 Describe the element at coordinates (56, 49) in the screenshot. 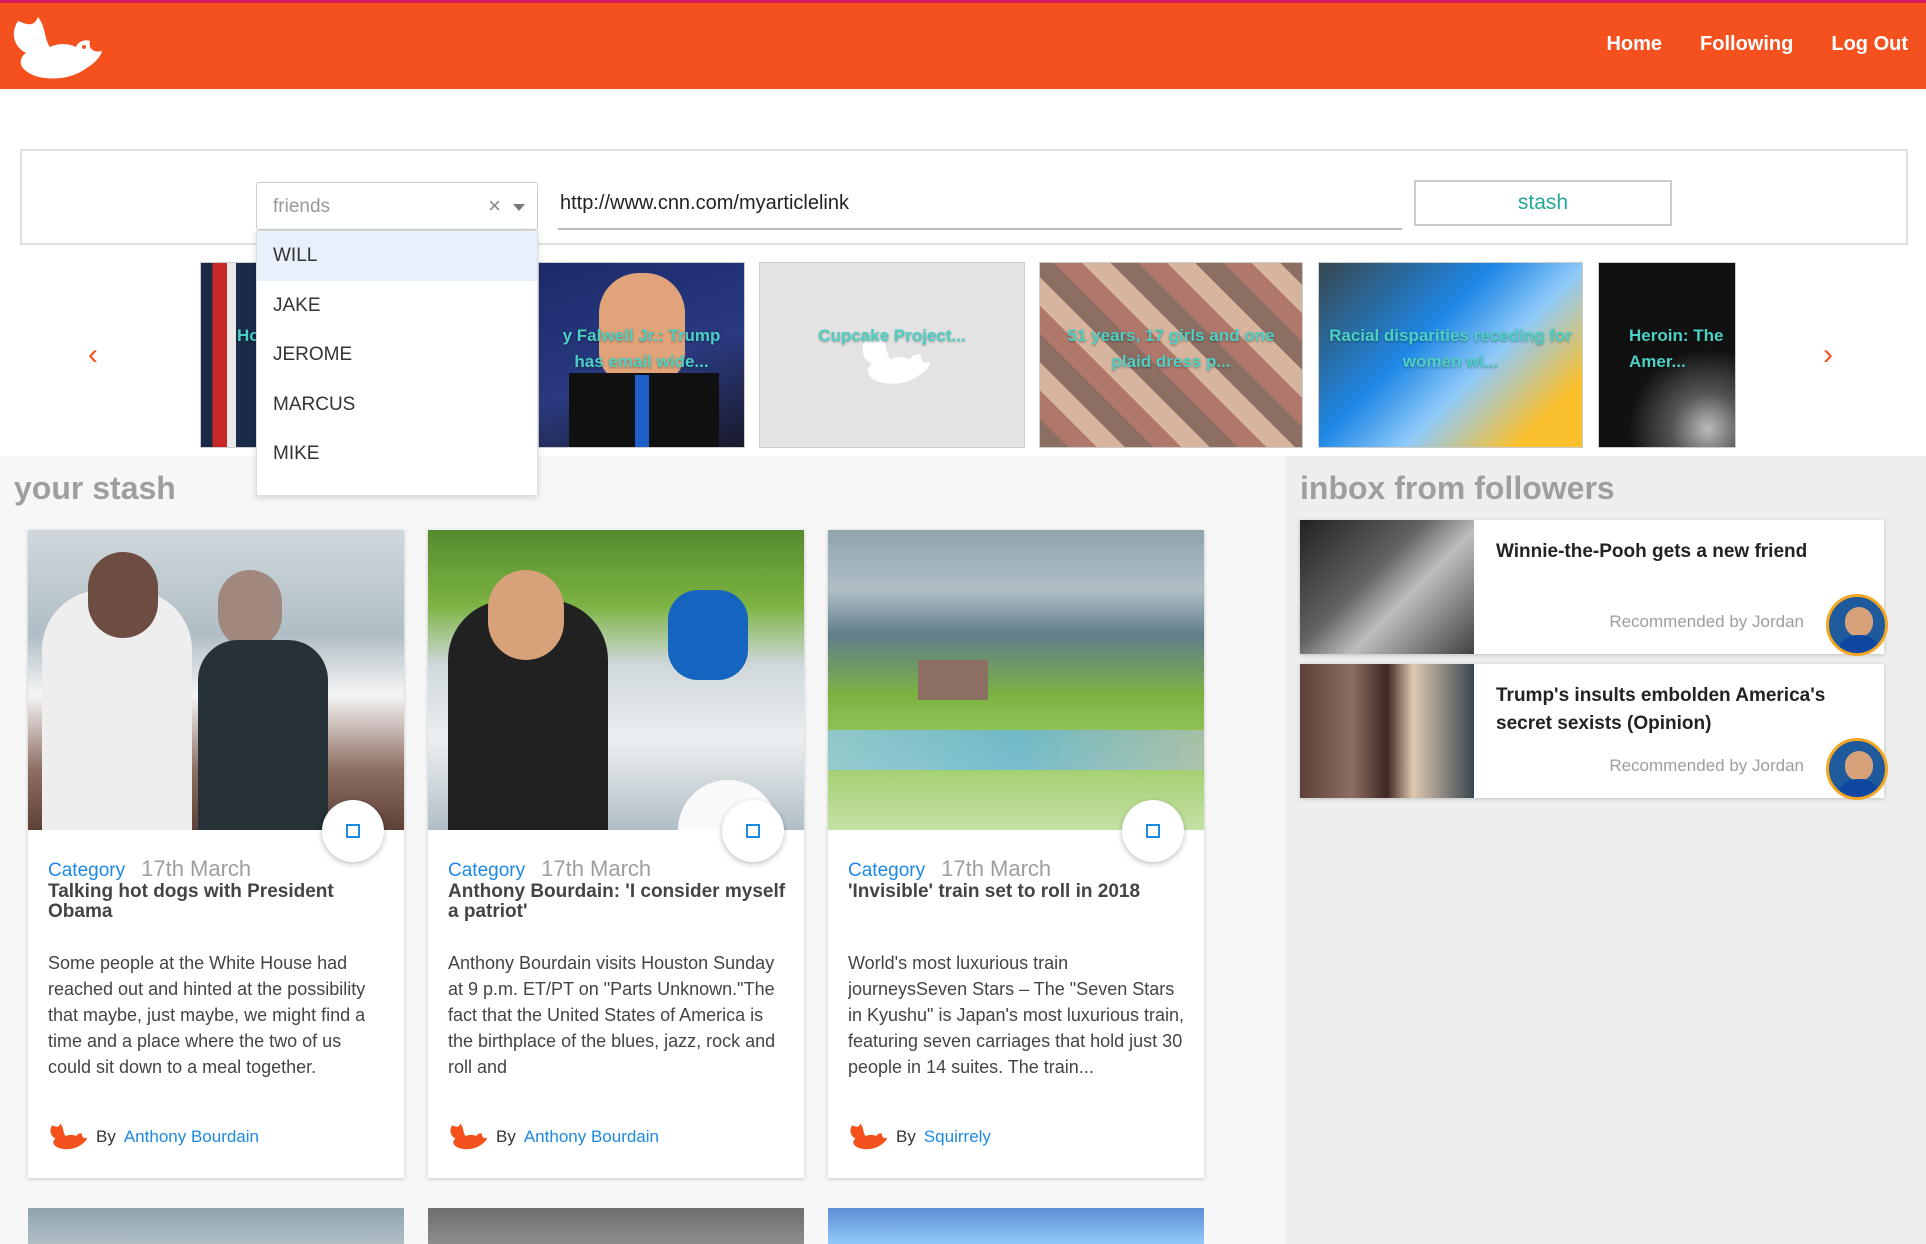

I see `squirrel-logo-icon` at that location.